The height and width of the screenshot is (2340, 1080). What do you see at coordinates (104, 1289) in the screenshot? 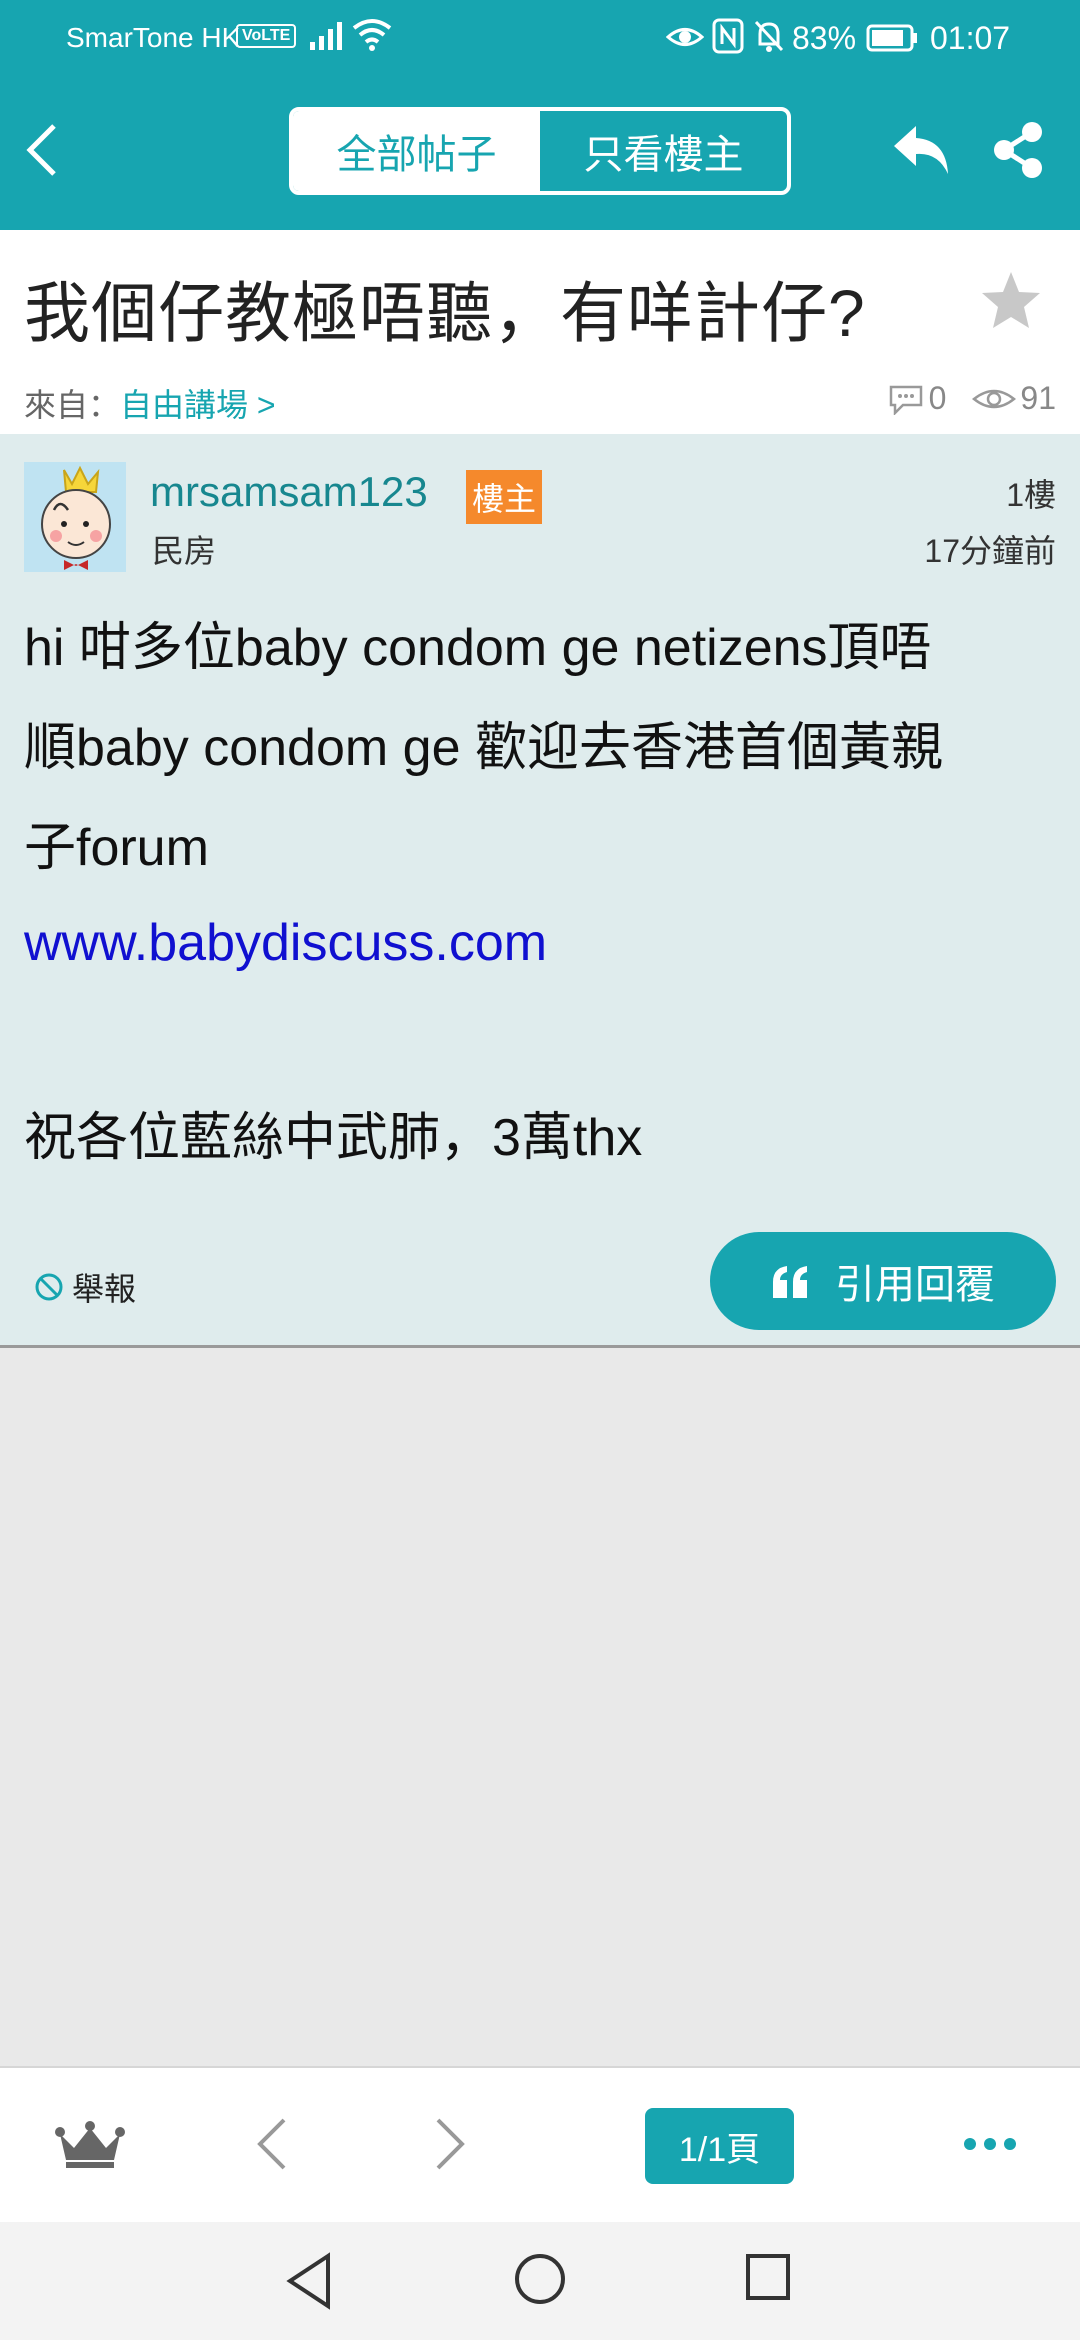
I see `report-label: 舉報` at bounding box center [104, 1289].